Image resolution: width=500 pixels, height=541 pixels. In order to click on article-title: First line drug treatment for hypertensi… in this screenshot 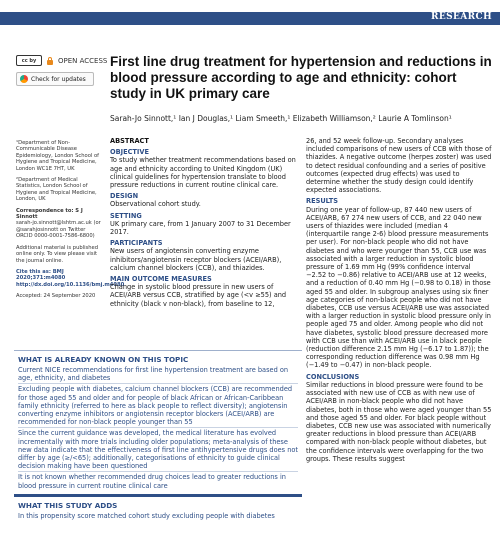, I will do `click(301, 77)`.